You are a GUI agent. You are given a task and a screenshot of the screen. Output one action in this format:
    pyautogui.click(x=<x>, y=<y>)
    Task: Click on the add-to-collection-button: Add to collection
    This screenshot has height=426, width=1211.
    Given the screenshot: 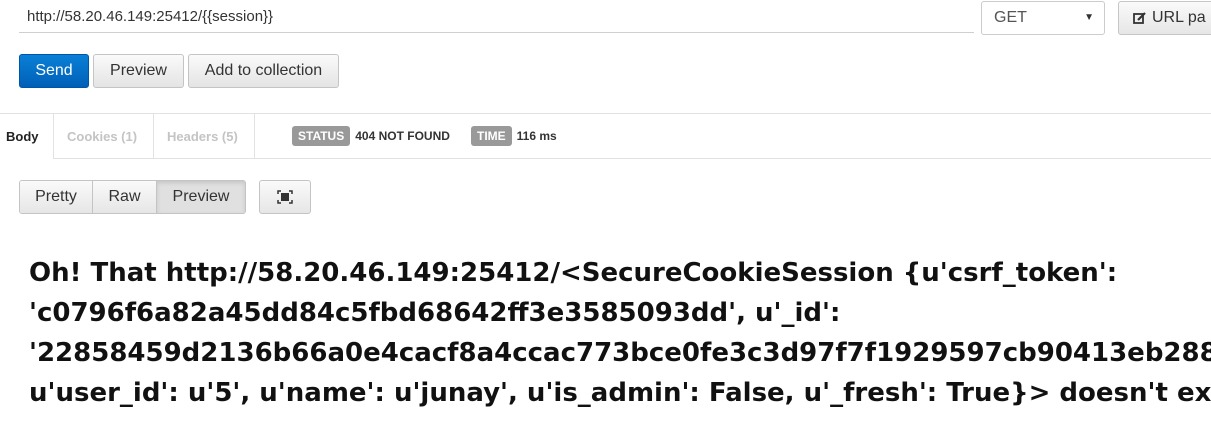 What is the action you would take?
    pyautogui.click(x=263, y=71)
    